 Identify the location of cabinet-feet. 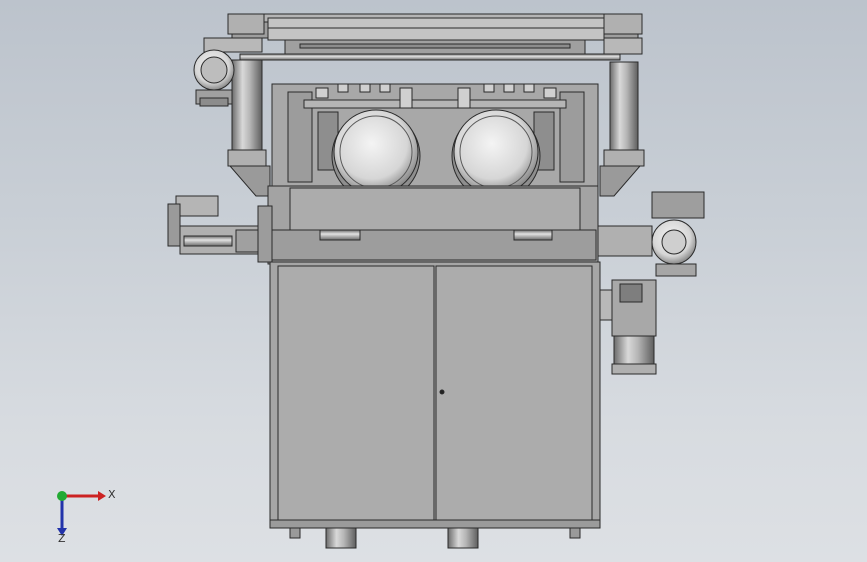
(435, 538).